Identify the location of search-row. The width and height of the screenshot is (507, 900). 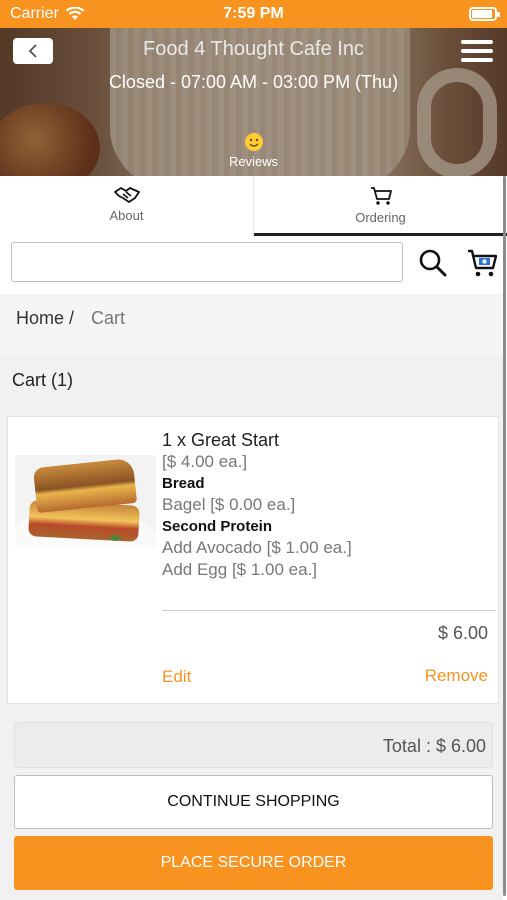
(253, 265).